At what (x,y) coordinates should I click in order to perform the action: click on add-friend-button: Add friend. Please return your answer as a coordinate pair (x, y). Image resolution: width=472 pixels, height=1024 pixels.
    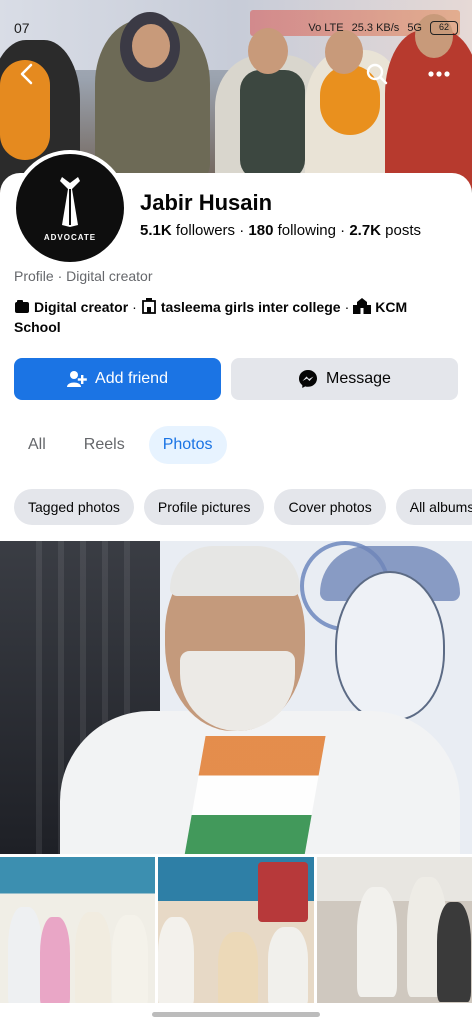
    Looking at the image, I should click on (117, 379).